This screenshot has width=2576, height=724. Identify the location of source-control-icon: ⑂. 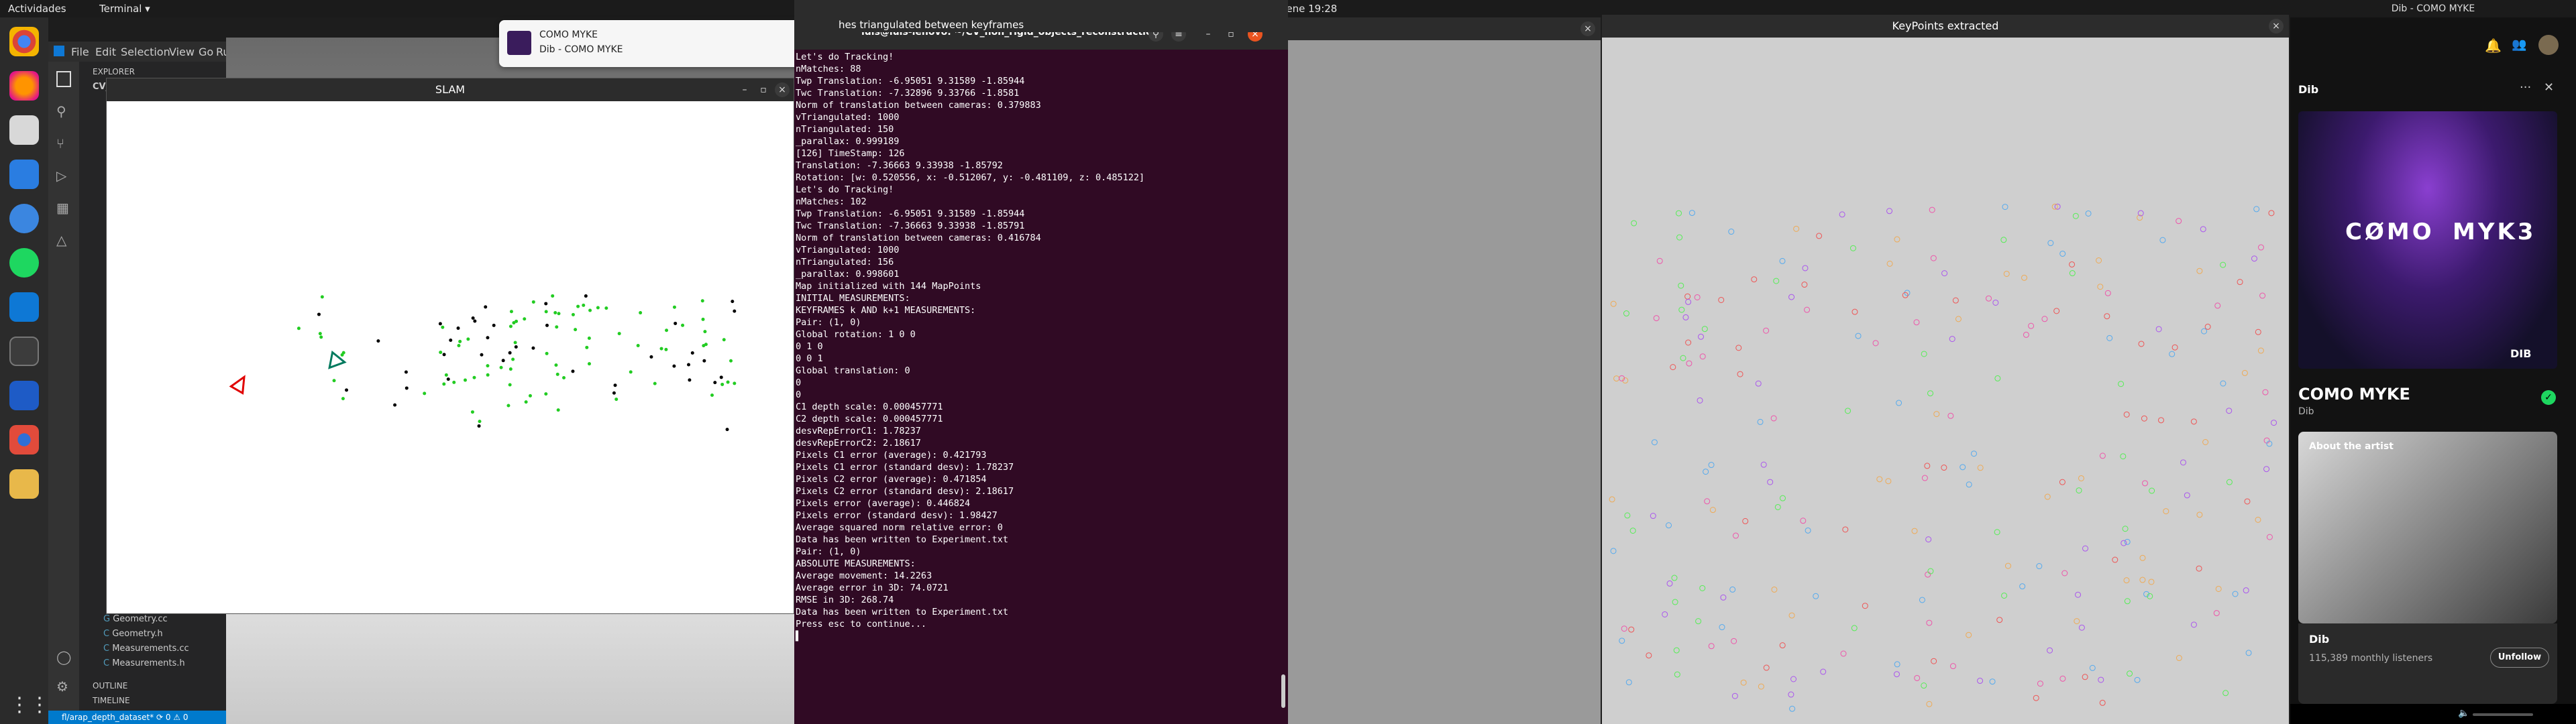
(60, 143).